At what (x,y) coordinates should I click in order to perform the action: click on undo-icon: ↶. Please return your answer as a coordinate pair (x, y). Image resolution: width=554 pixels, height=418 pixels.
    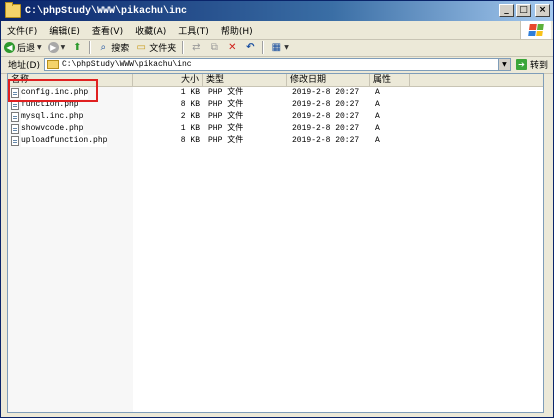
    Looking at the image, I should click on (250, 47).